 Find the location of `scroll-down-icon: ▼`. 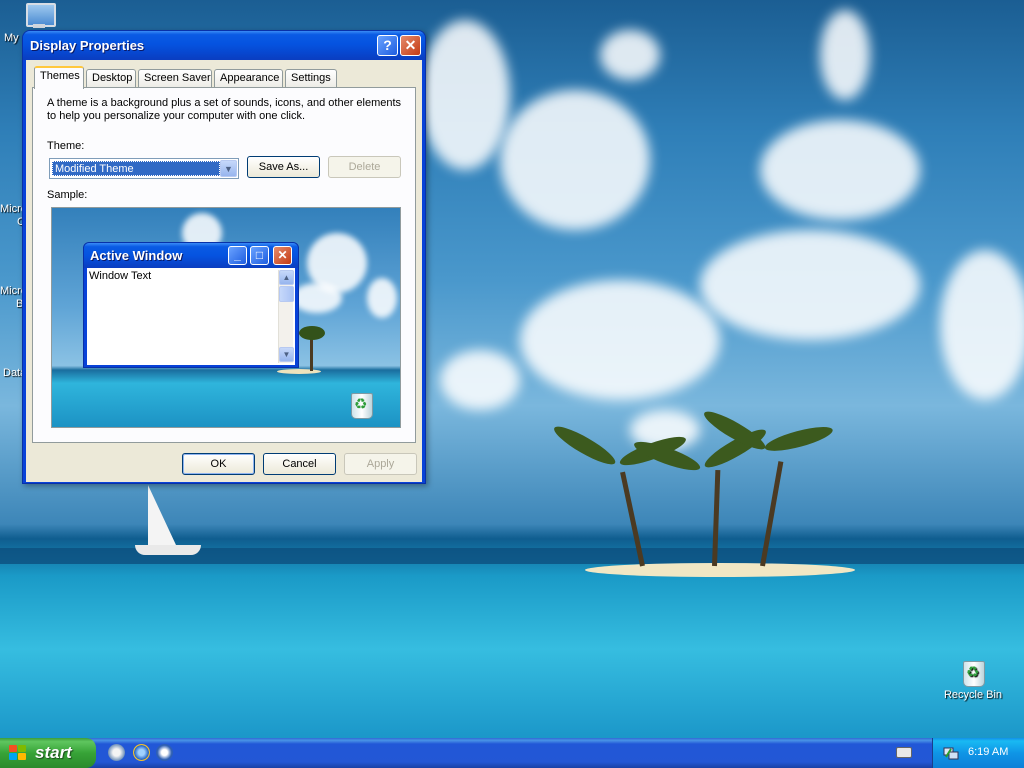

scroll-down-icon: ▼ is located at coordinates (286, 354).